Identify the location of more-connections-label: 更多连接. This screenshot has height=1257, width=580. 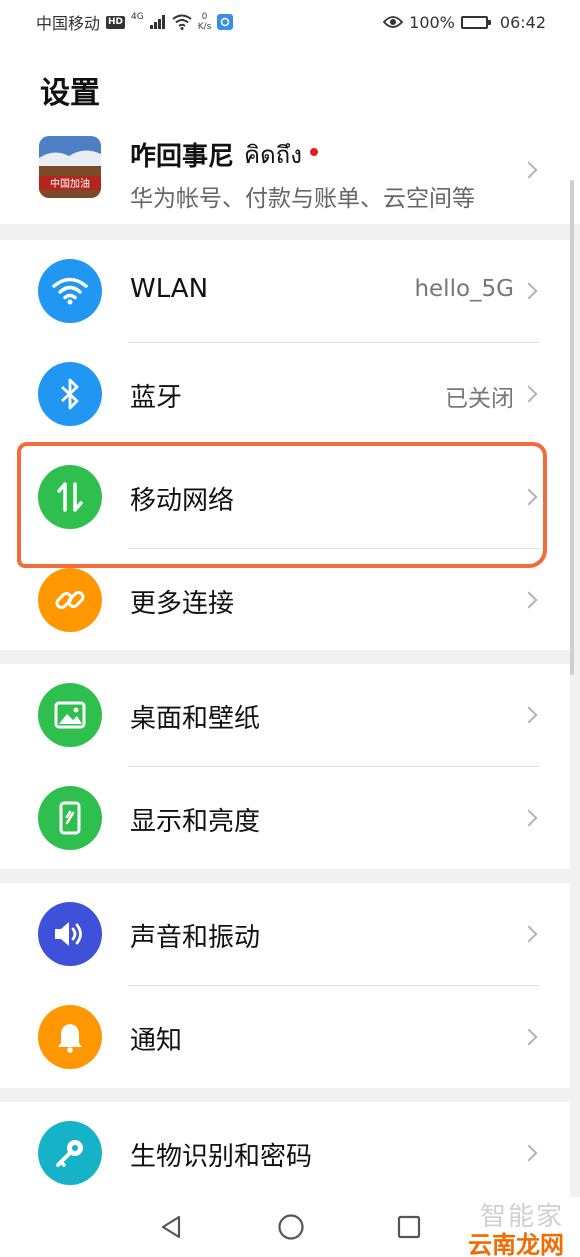
(182, 604).